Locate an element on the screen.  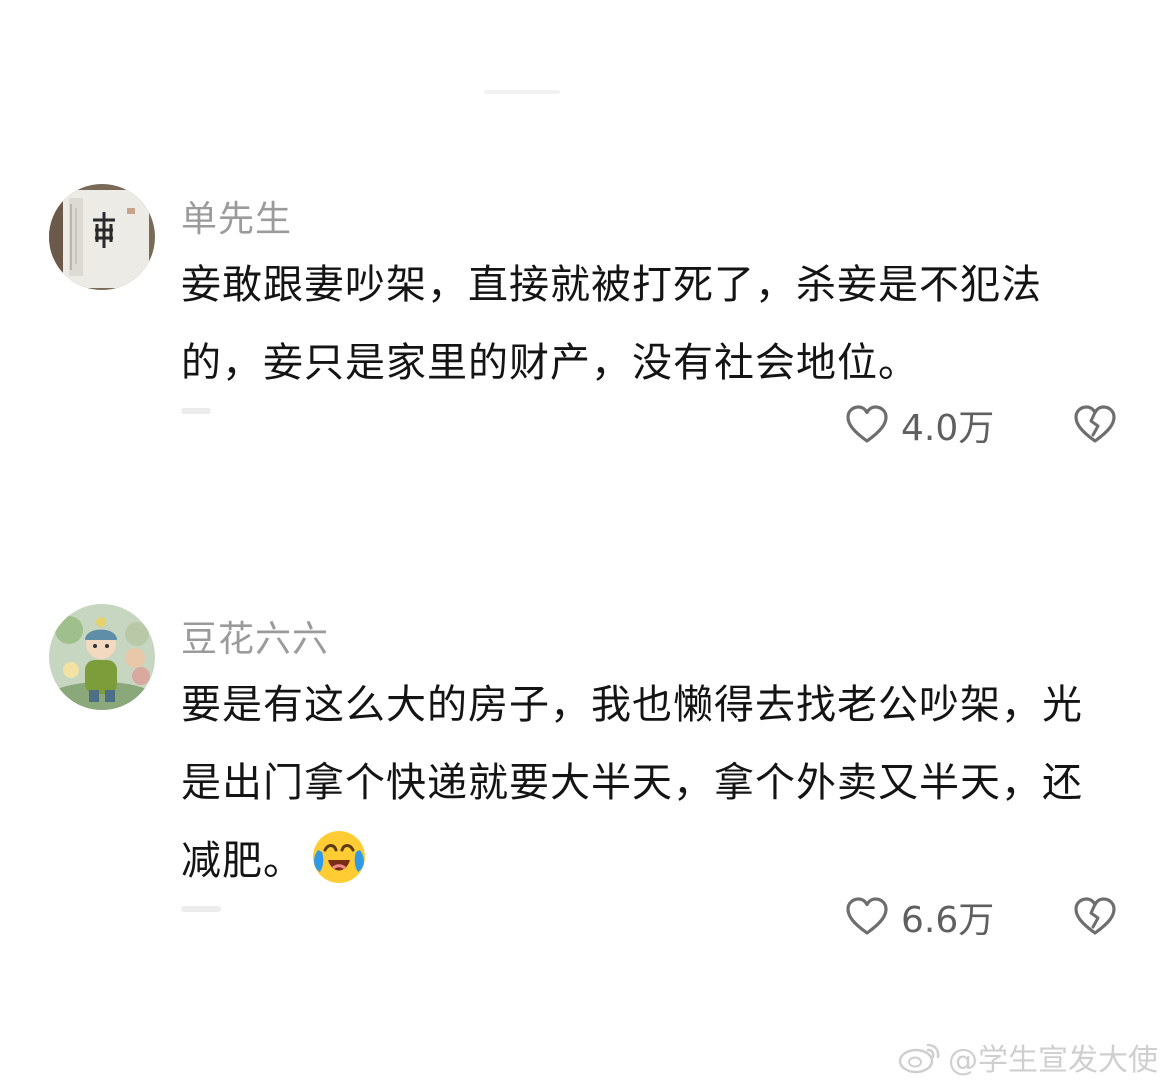
watermark-text: @学生宣发大使 is located at coordinates (1053, 1060).